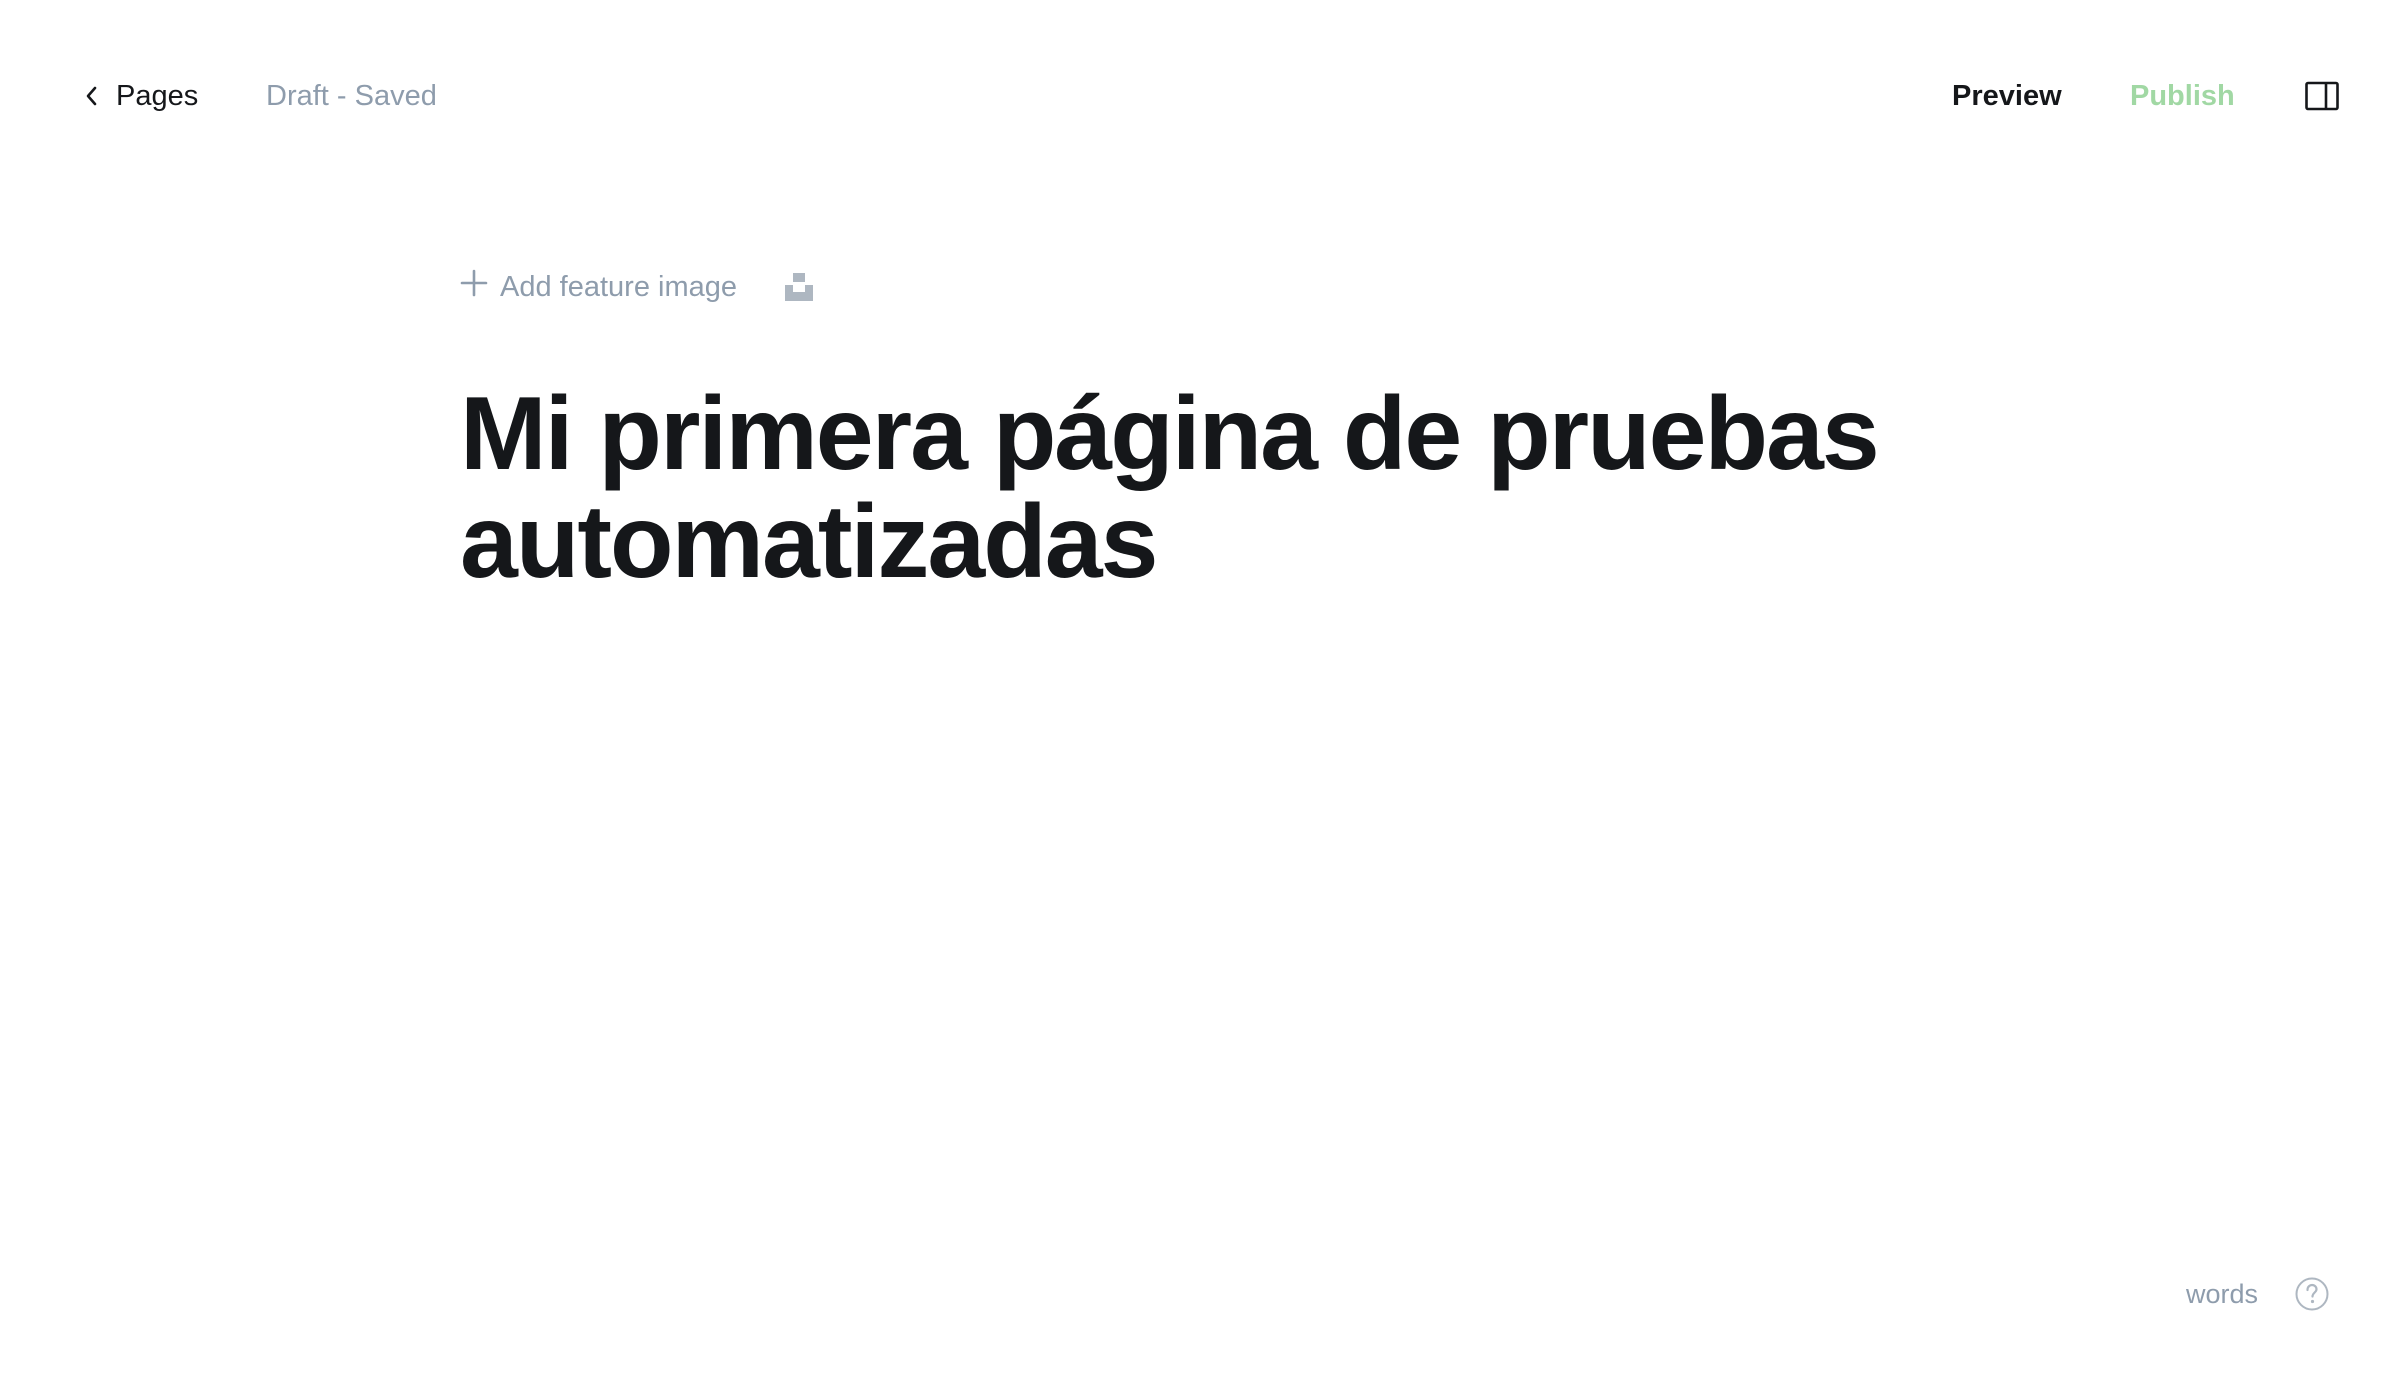 The width and height of the screenshot is (2400, 1380). Describe the element at coordinates (474, 287) in the screenshot. I see `plus-icon` at that location.